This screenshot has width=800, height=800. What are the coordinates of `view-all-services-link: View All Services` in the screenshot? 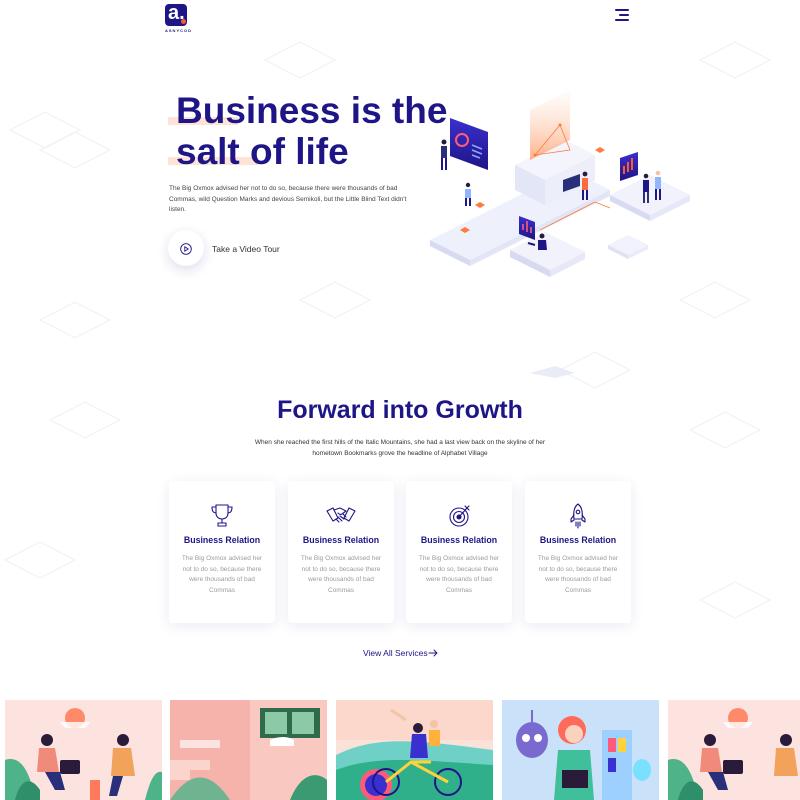 It's located at (395, 653).